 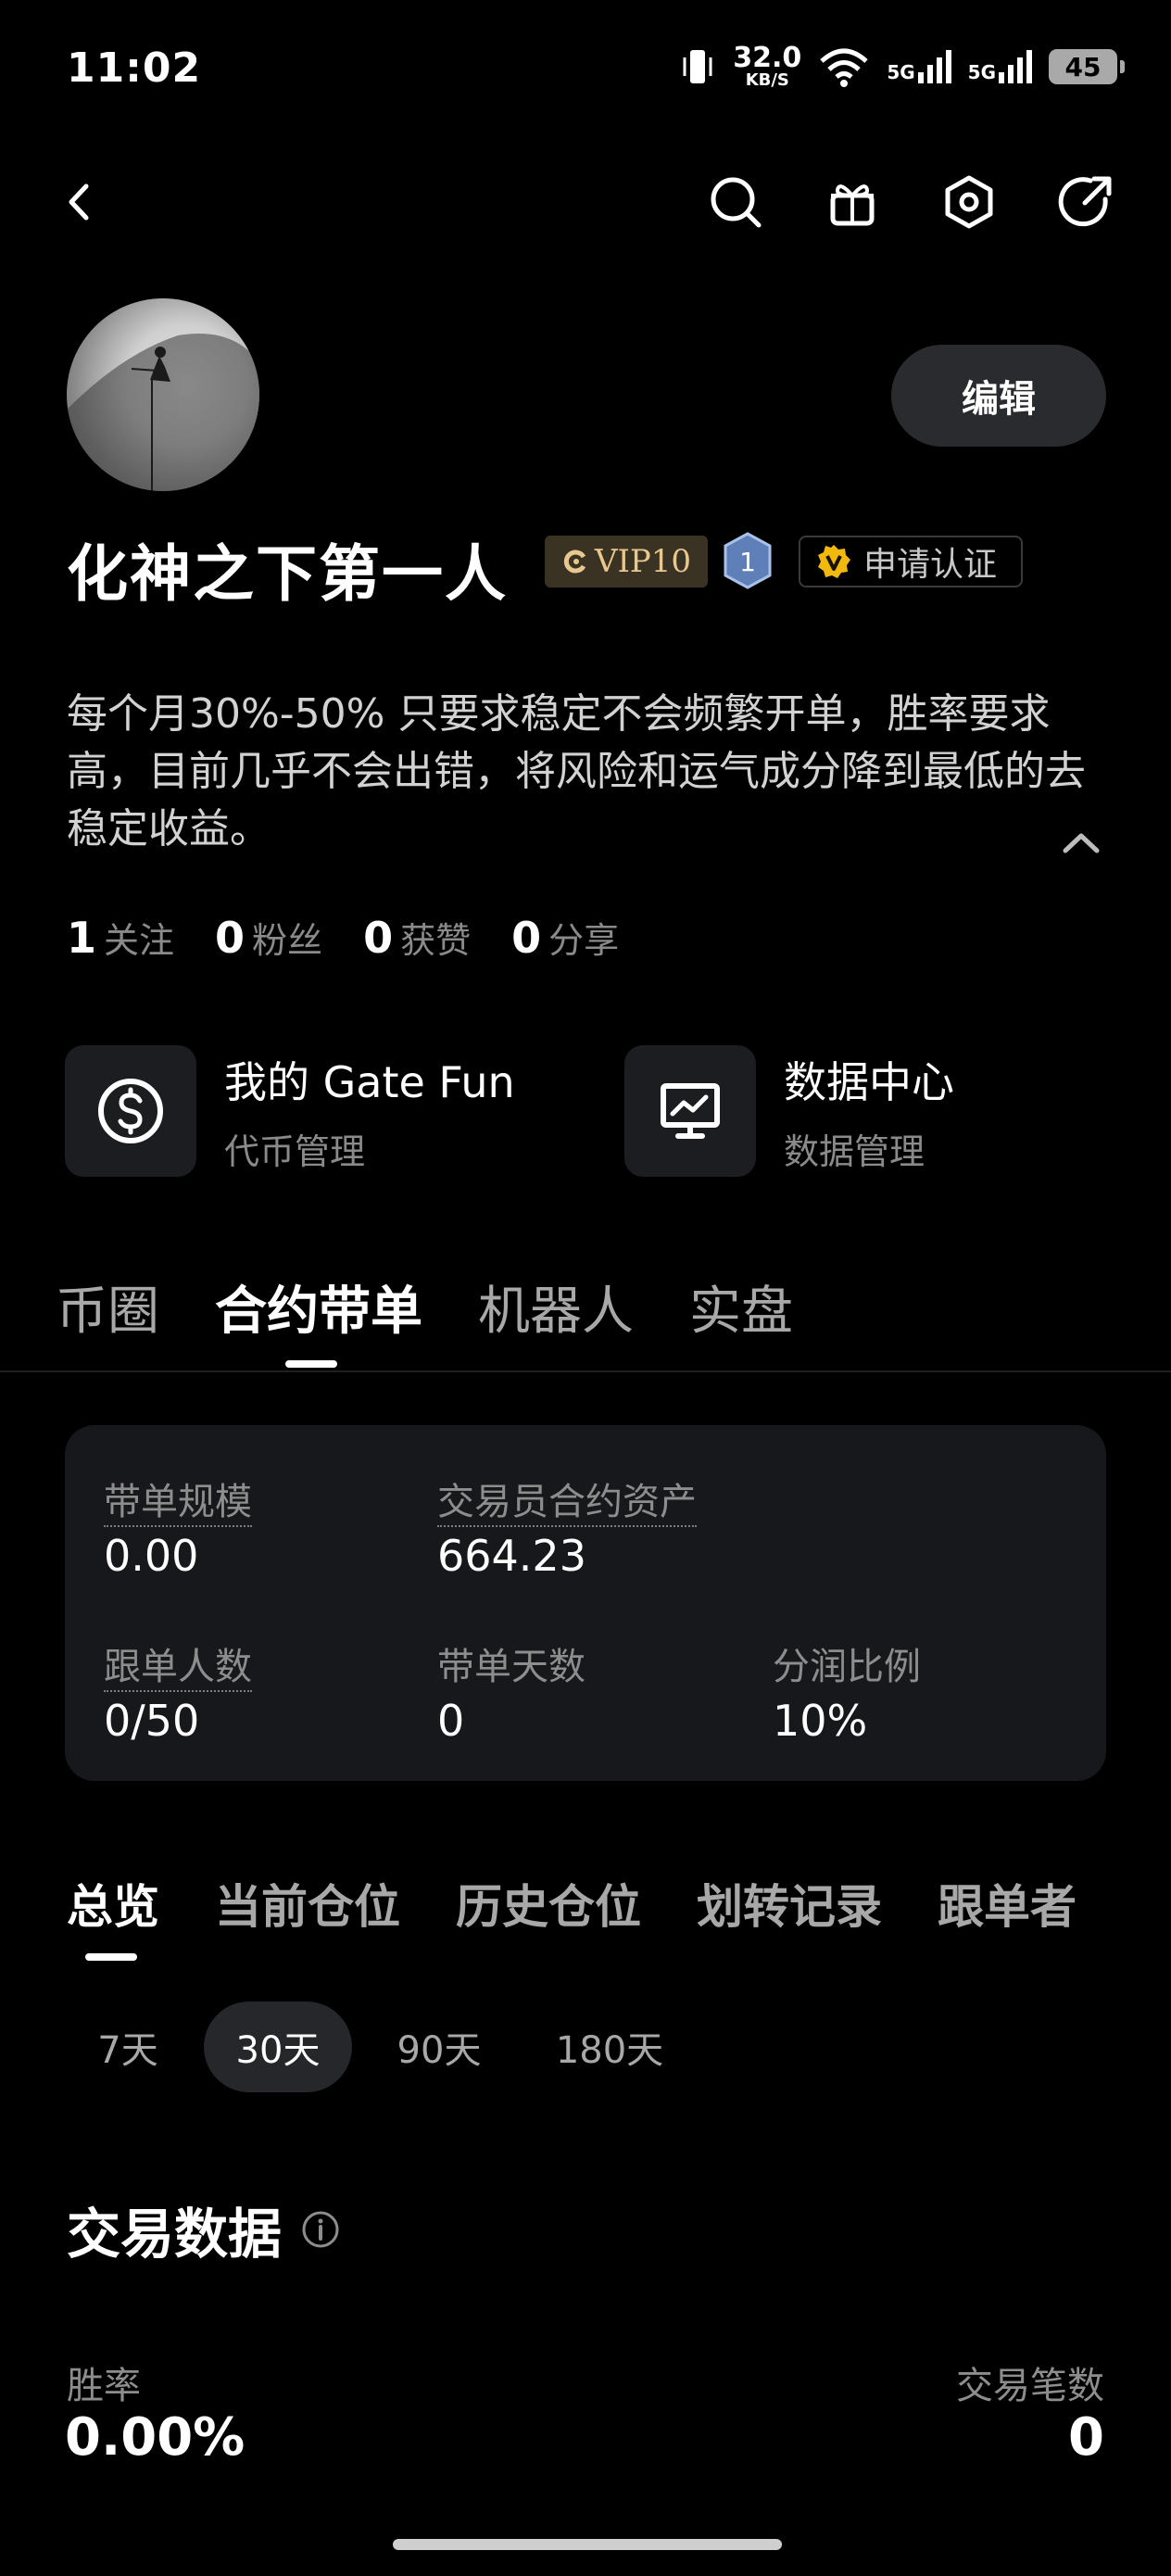 I want to click on profit-share-value: 10%, so click(x=821, y=1721).